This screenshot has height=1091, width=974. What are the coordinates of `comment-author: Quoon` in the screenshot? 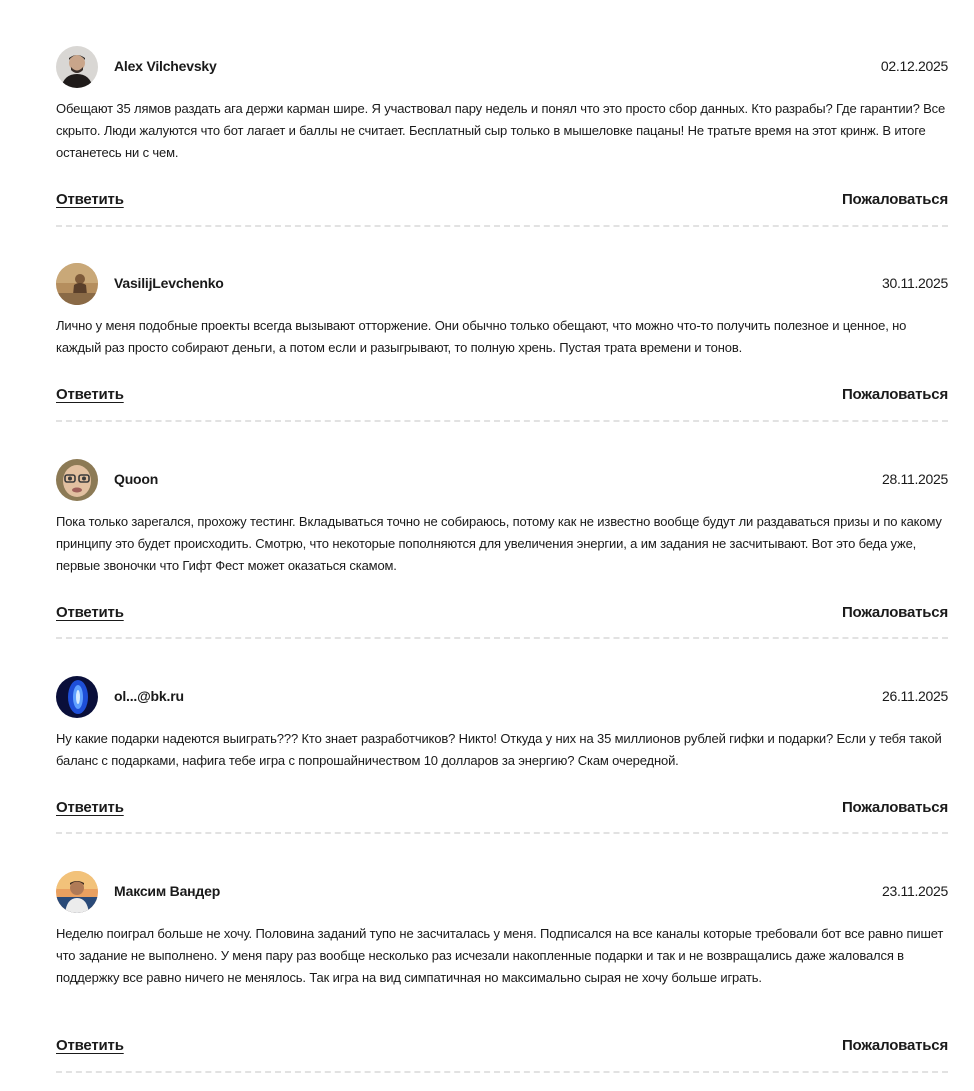 It's located at (136, 479).